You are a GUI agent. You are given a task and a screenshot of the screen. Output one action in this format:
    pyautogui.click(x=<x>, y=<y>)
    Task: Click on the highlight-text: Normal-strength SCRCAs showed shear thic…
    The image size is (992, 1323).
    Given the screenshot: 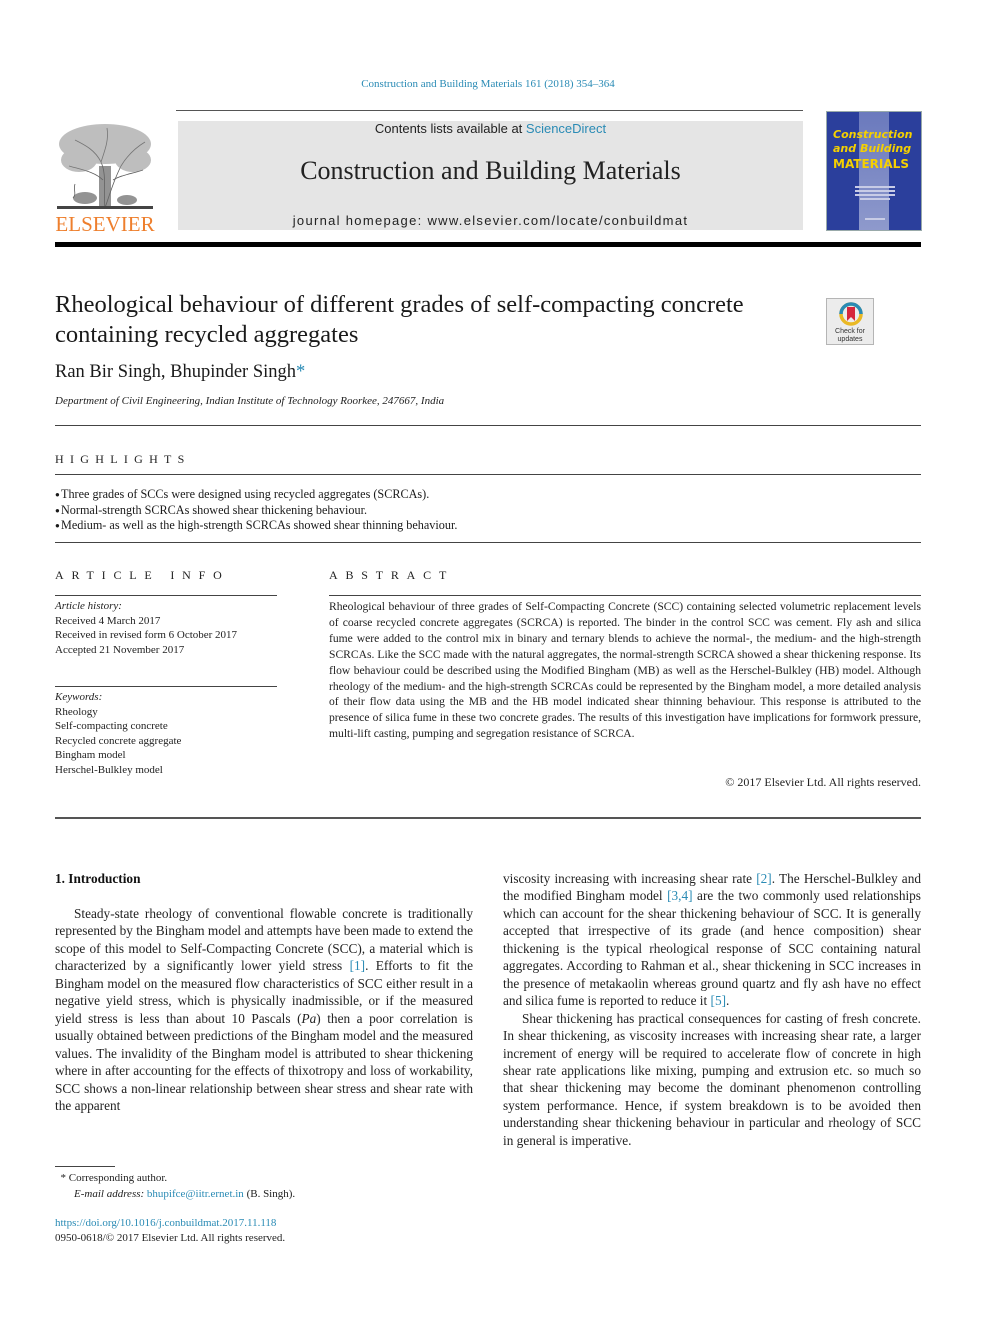 What is the action you would take?
    pyautogui.click(x=214, y=509)
    